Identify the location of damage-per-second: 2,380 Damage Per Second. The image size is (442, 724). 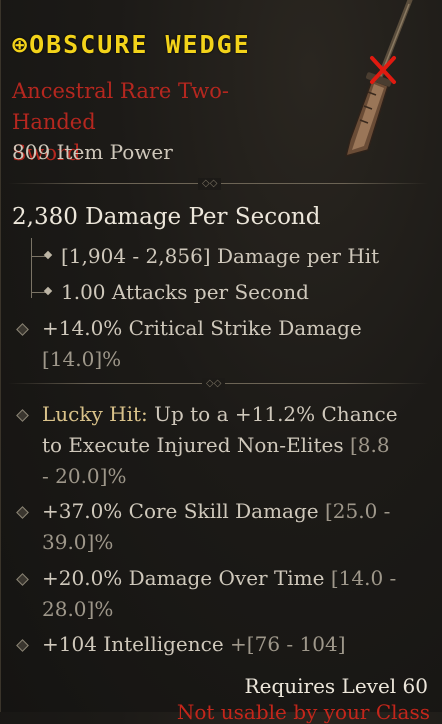
(166, 217).